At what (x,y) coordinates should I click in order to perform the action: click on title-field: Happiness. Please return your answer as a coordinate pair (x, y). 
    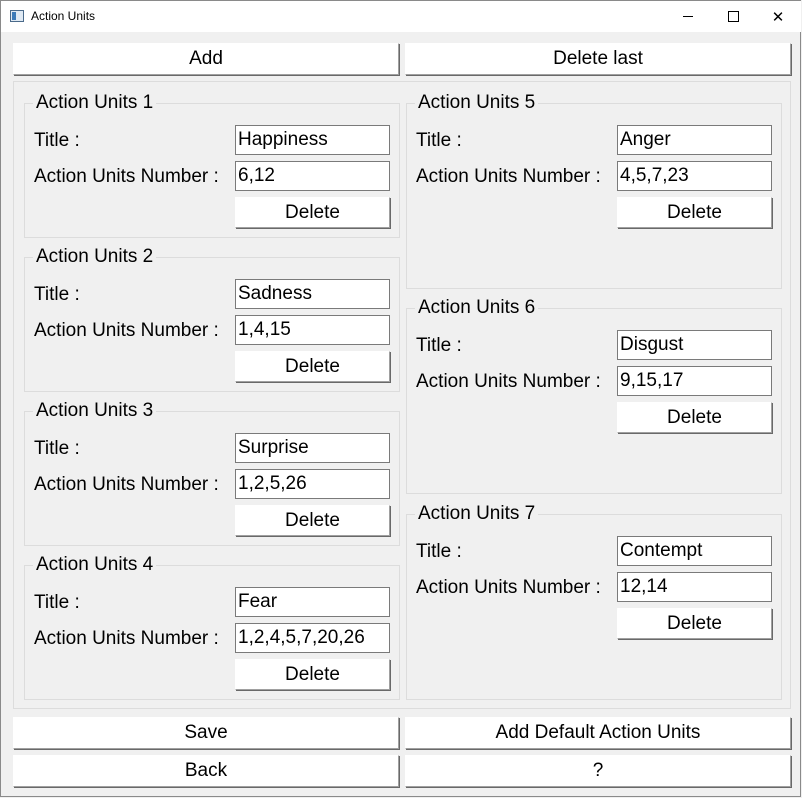
    Looking at the image, I should click on (312, 140).